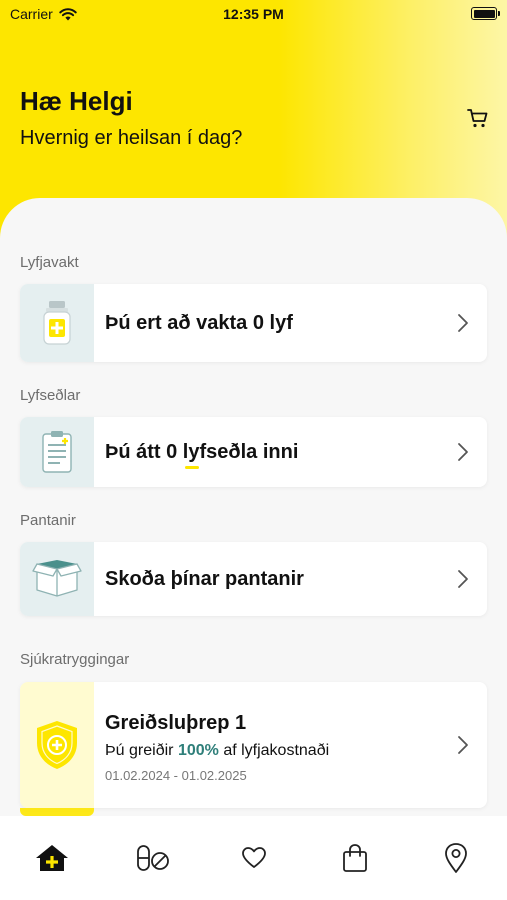  I want to click on clock: 12:35 PM, so click(253, 14).